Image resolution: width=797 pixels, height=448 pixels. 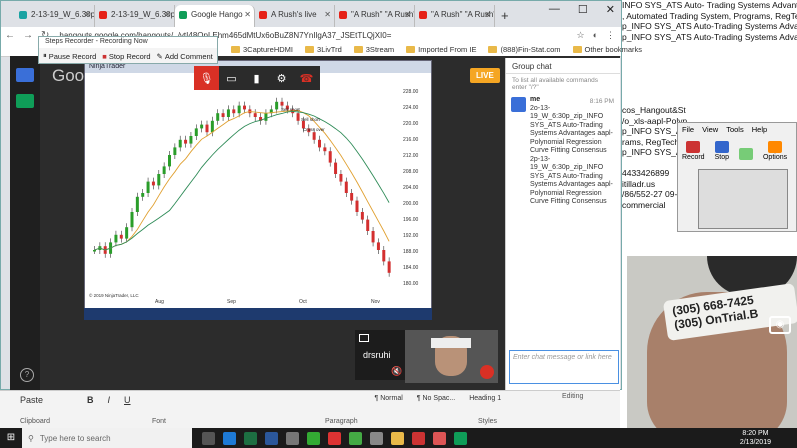 I want to click on minimize-button: —, so click(x=554, y=9).